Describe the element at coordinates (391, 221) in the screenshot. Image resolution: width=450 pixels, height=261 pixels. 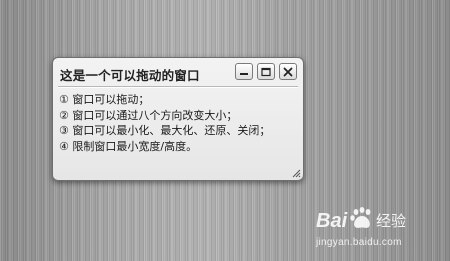
I see `svg-text: 经验` at that location.